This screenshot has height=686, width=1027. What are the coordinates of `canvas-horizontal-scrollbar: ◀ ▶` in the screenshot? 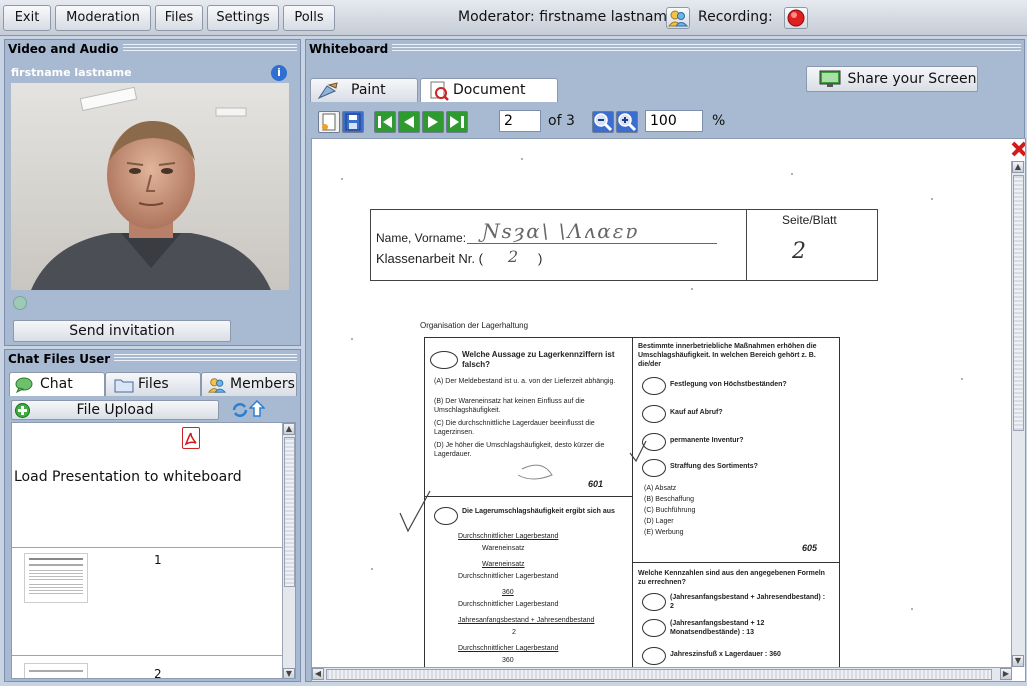 It's located at (662, 674).